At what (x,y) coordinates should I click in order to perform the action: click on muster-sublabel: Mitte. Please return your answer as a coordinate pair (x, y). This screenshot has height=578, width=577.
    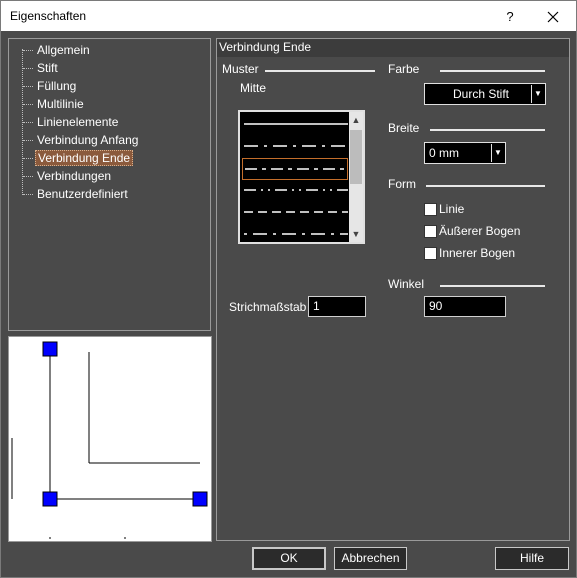
    Looking at the image, I should click on (253, 88).